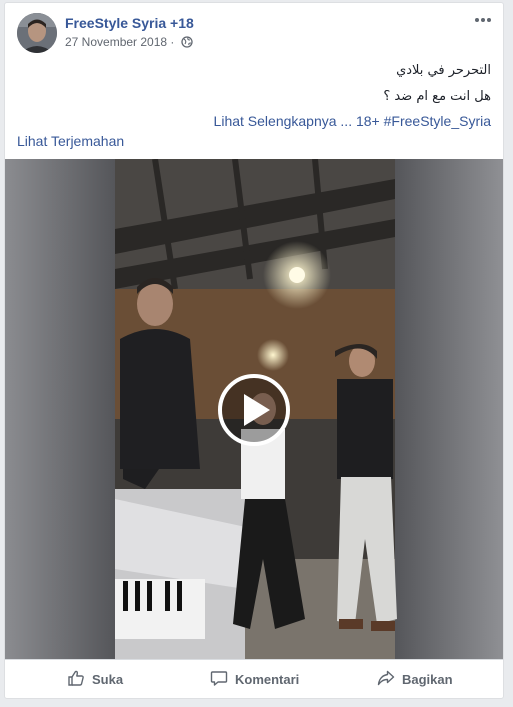 The height and width of the screenshot is (707, 513). Describe the element at coordinates (219, 679) in the screenshot. I see `comment-icon` at that location.